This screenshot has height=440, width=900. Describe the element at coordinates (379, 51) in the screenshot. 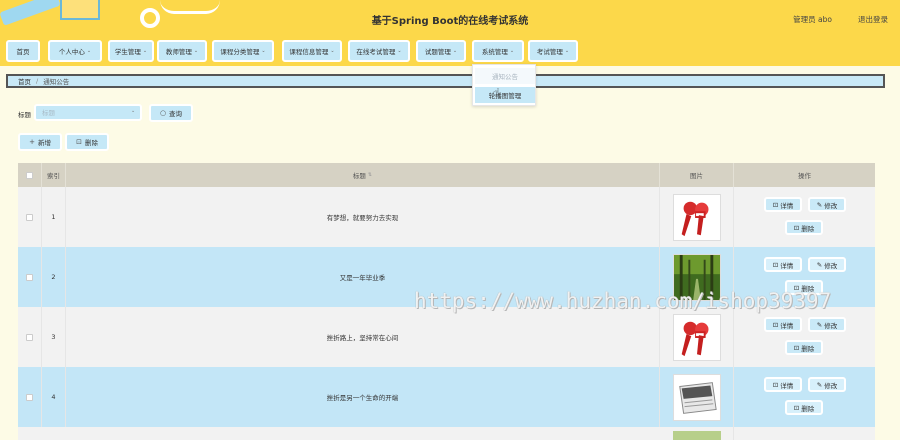

I see `nav-item-online-exam: 在线考试管理 ⌄` at that location.